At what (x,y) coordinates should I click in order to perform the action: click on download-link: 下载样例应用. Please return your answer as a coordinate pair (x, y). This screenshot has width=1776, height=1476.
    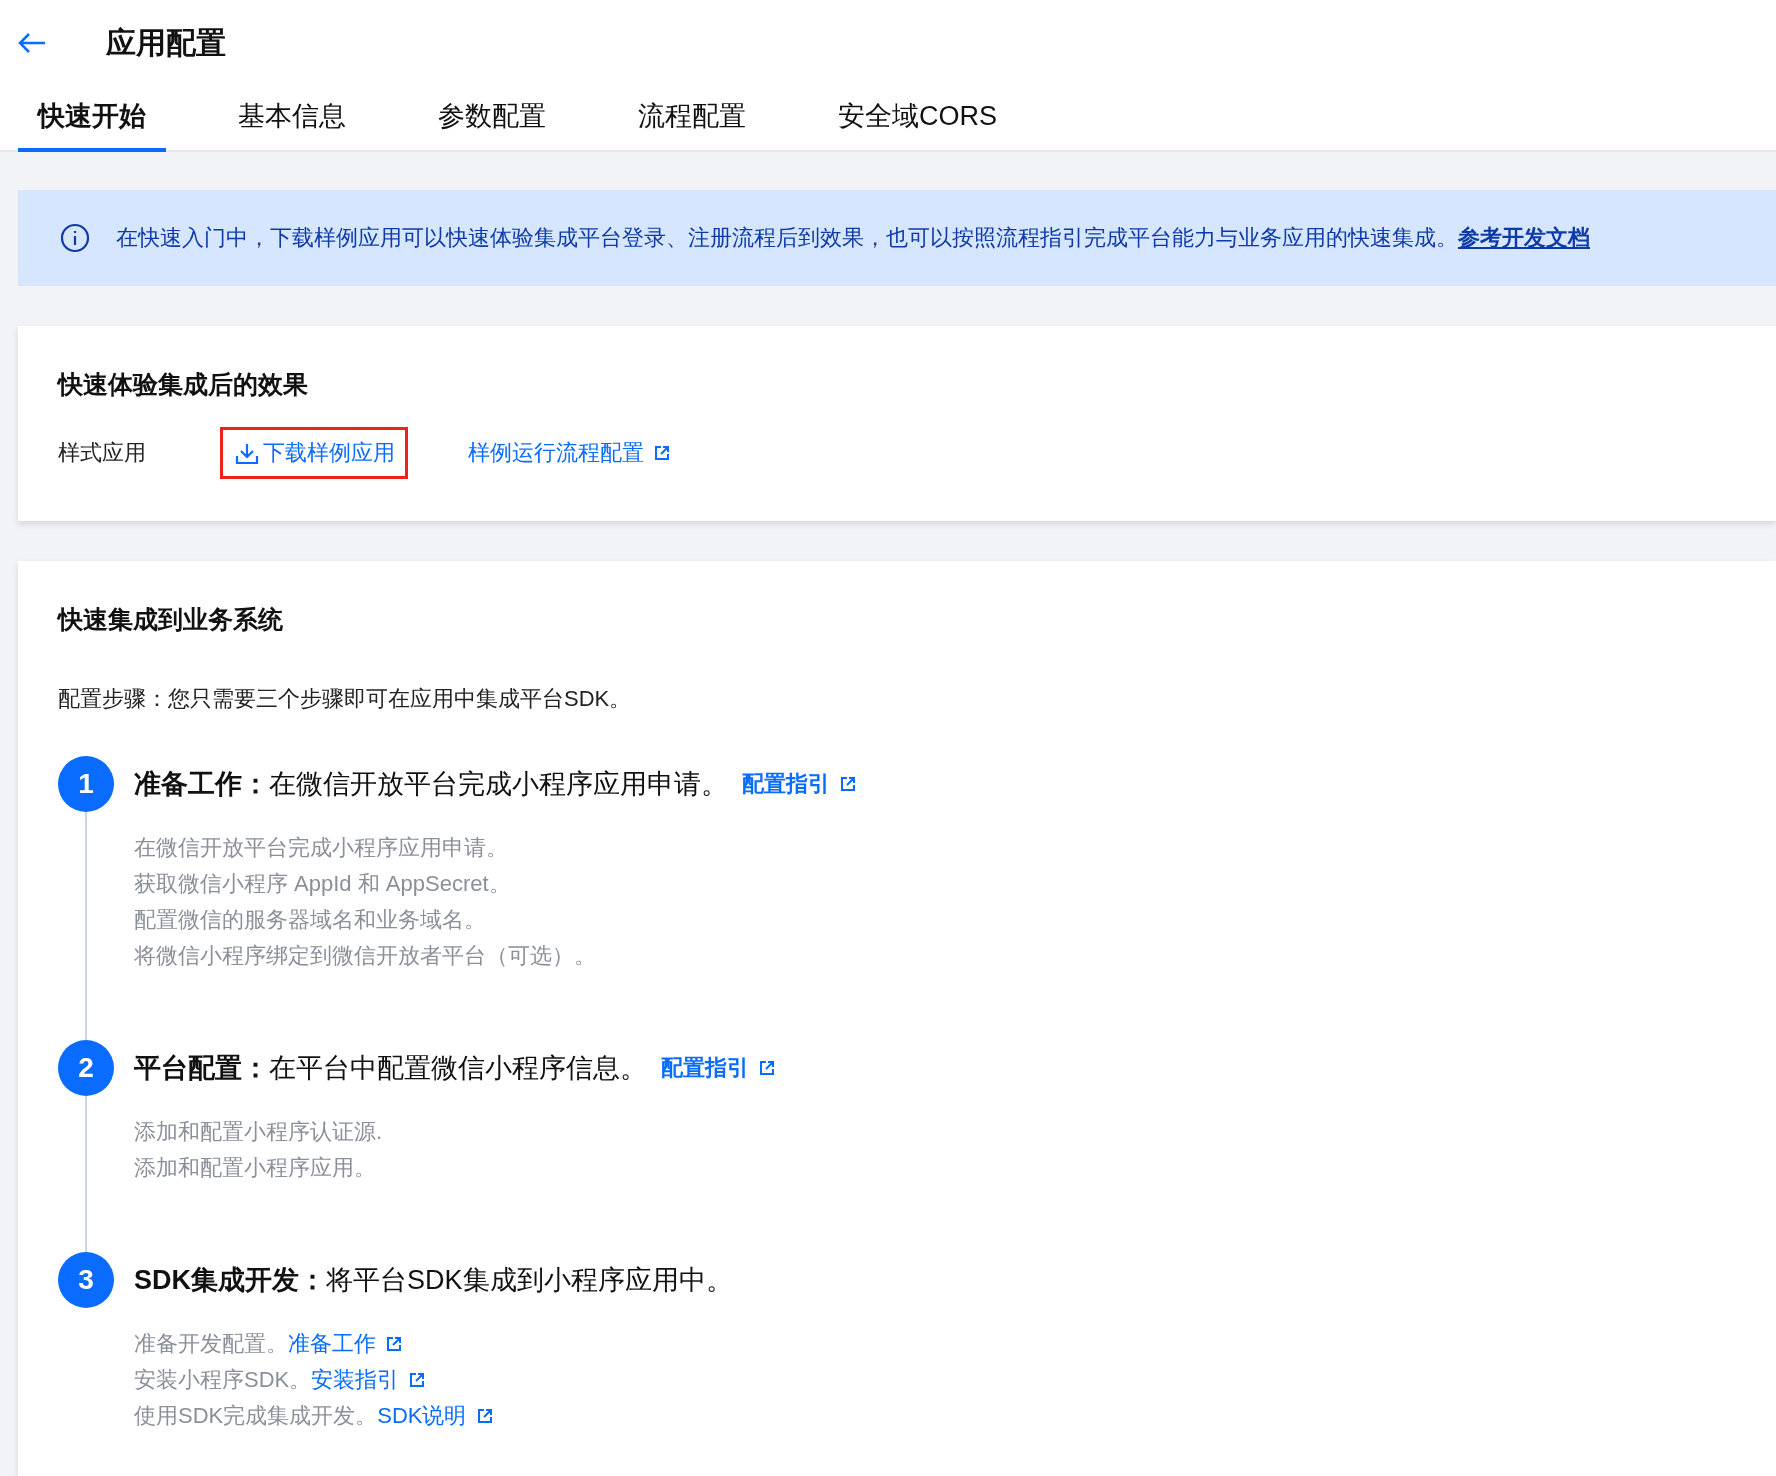
    Looking at the image, I should click on (314, 453).